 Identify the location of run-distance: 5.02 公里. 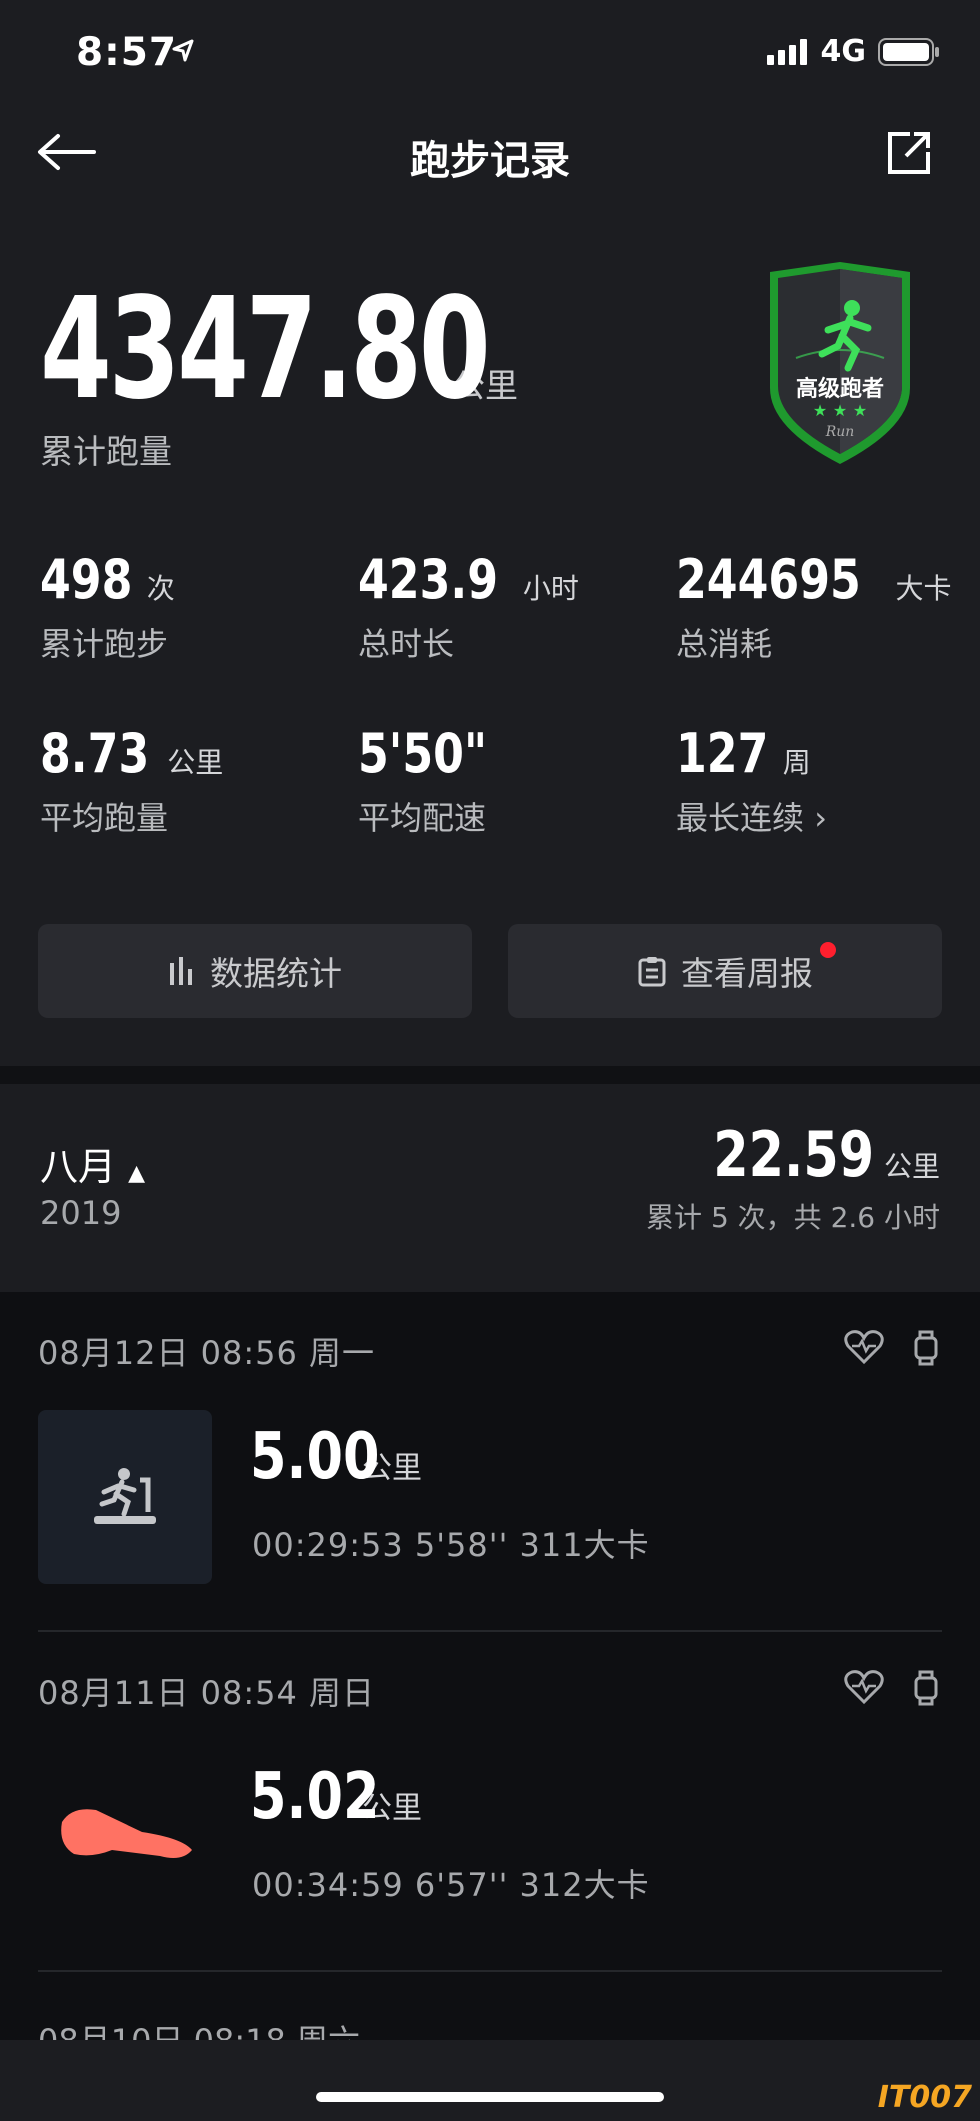
(336, 1797).